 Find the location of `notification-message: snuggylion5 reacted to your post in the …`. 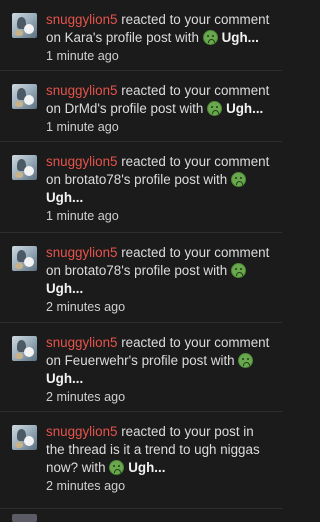

notification-message: snuggylion5 reacted to your post in the … is located at coordinates (160, 450).